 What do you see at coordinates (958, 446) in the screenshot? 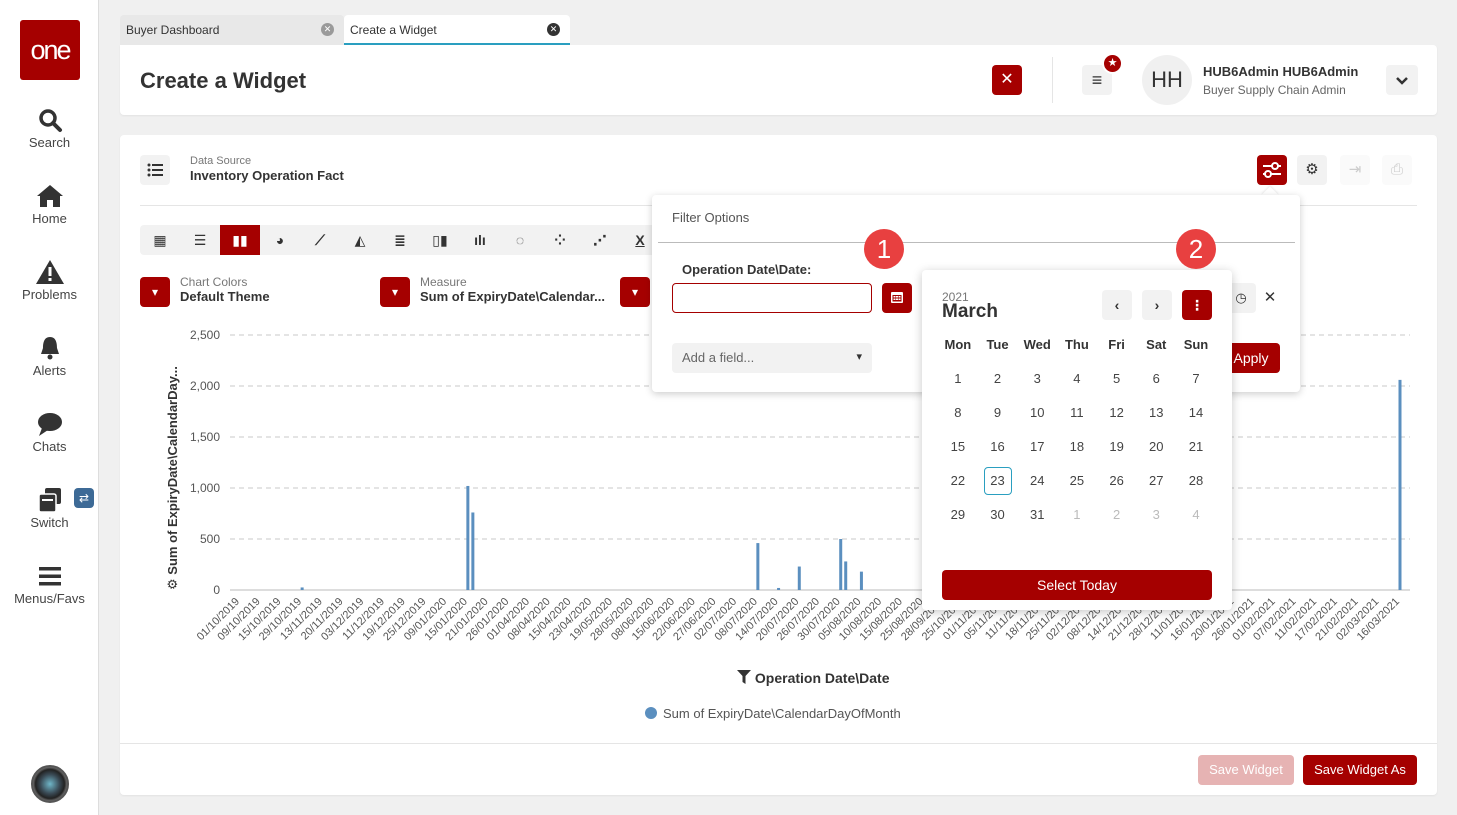
I see `day-number: 15` at bounding box center [958, 446].